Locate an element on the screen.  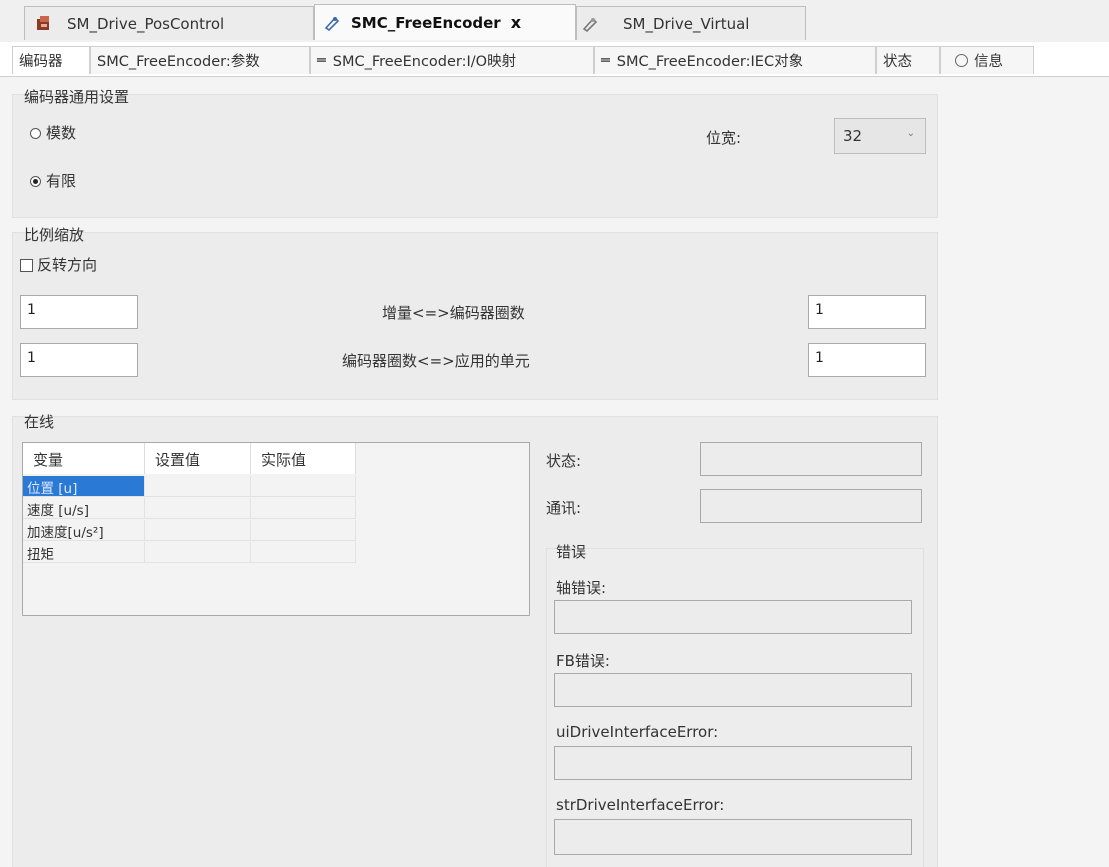
tab-encoder: 编码器 is located at coordinates (51, 60).